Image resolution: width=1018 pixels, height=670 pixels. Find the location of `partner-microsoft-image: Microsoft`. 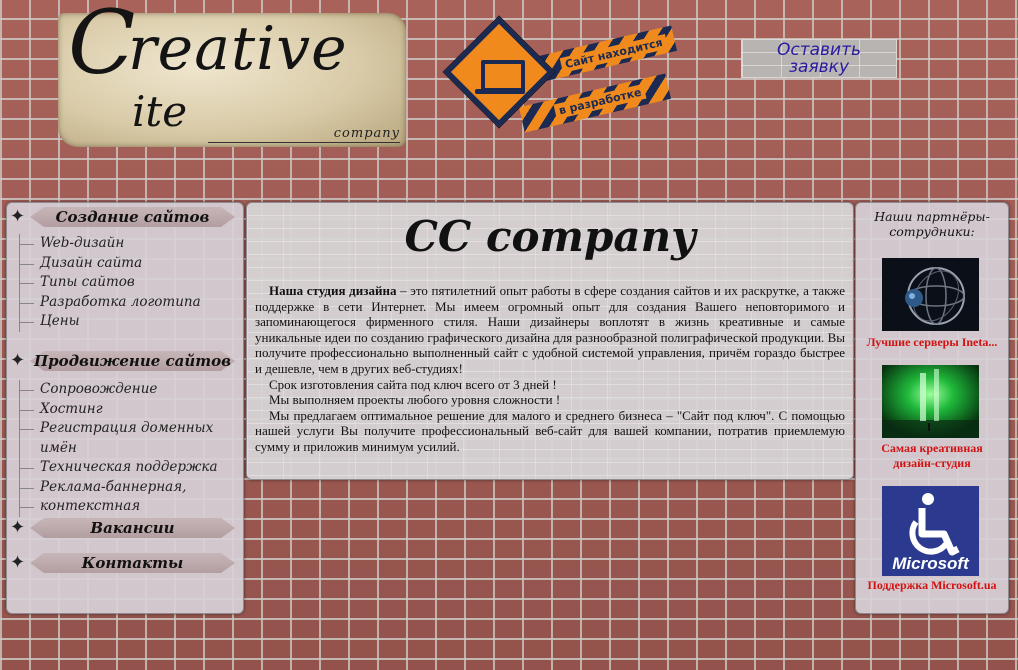

partner-microsoft-image: Microsoft is located at coordinates (930, 531).